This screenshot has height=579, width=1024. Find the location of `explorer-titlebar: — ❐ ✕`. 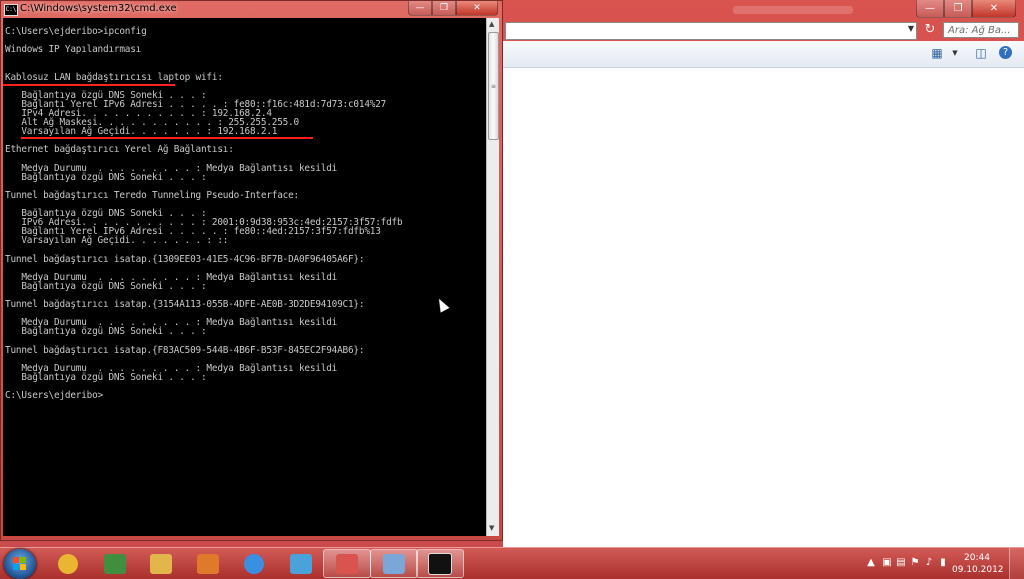

explorer-titlebar: — ❐ ✕ is located at coordinates (763, 11).